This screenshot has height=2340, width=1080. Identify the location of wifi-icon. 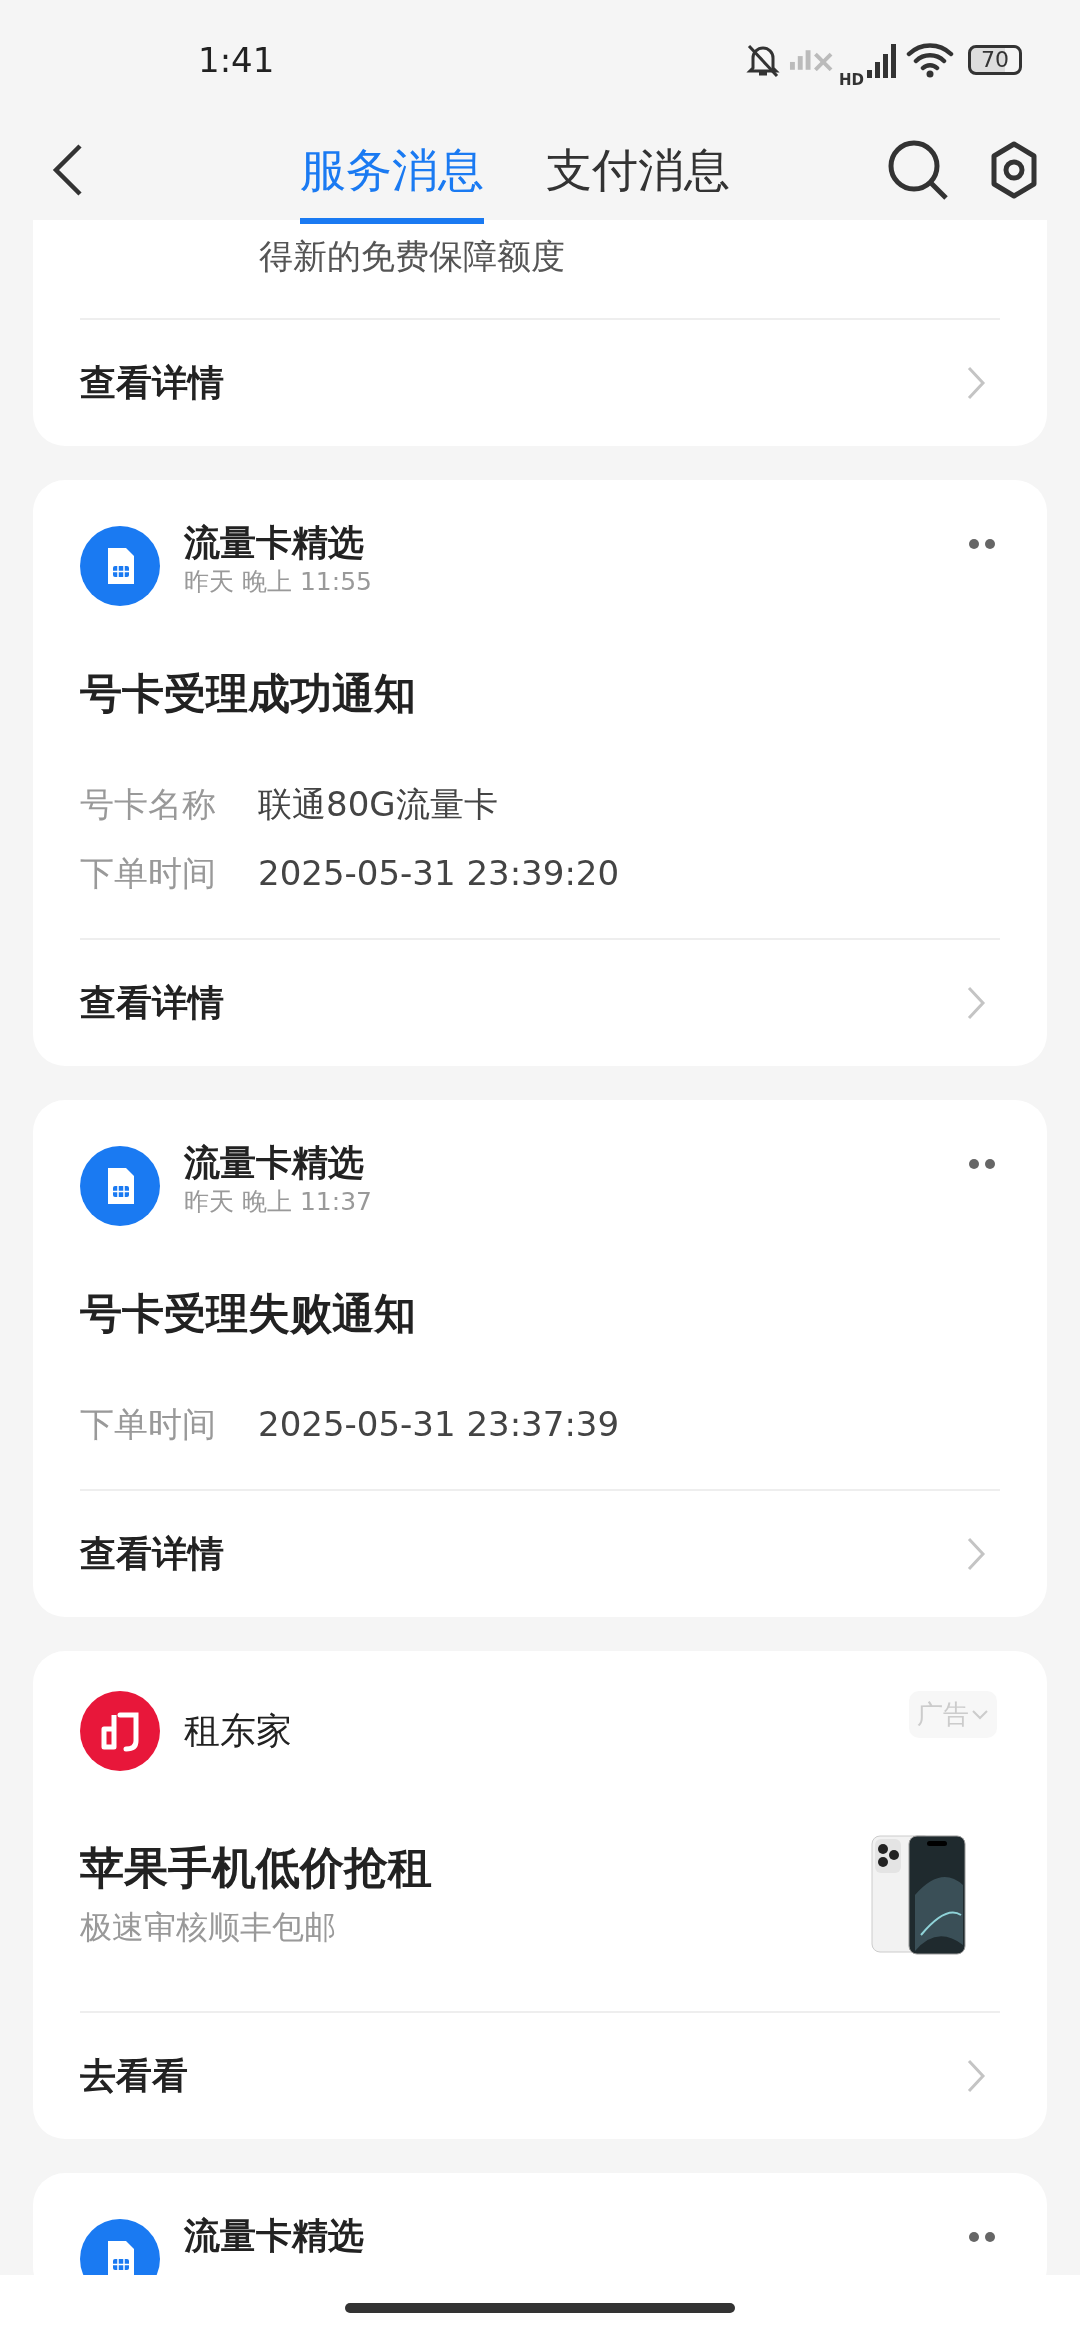
(930, 60).